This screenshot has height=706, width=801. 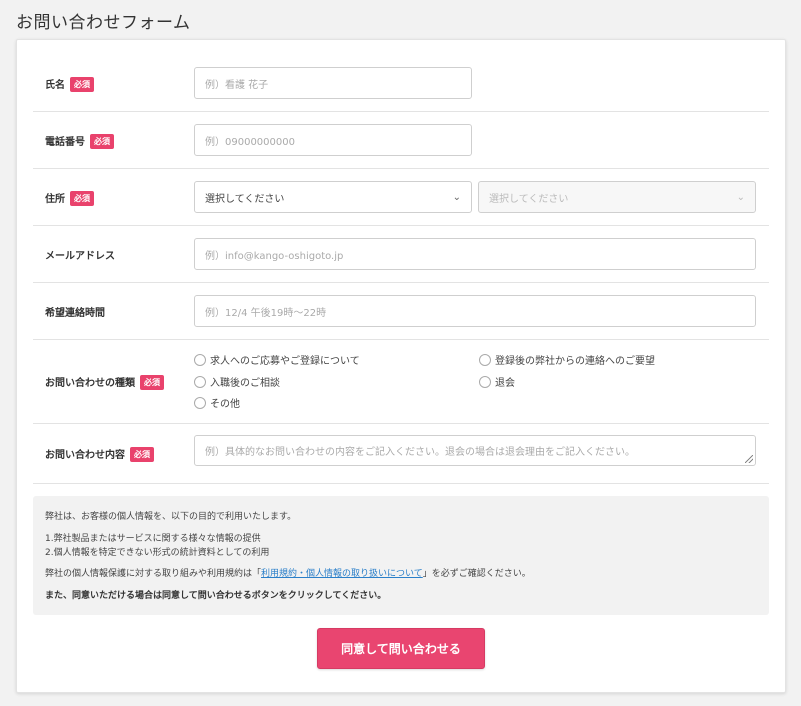 I want to click on phone-input: 例）09000000000, so click(x=333, y=140).